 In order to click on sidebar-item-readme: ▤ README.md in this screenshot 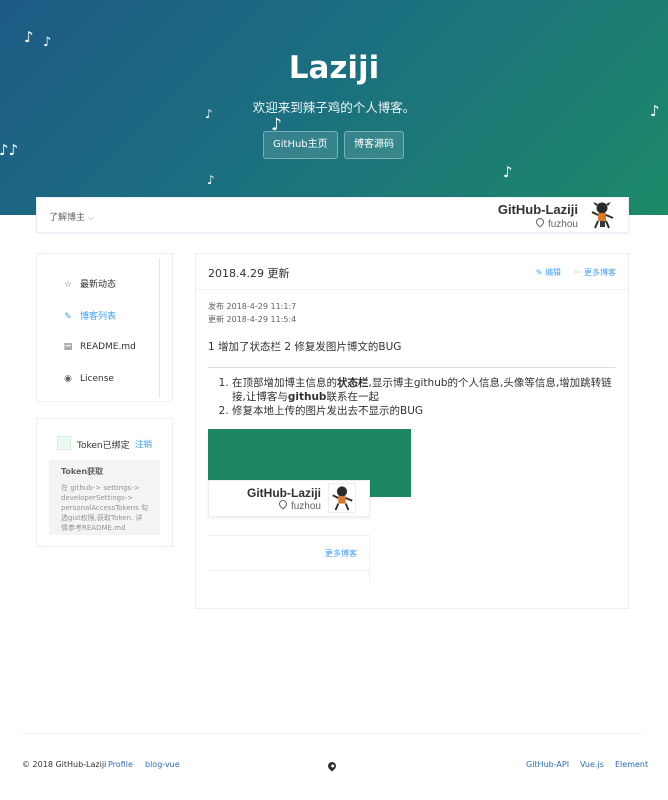, I will do `click(99, 350)`.